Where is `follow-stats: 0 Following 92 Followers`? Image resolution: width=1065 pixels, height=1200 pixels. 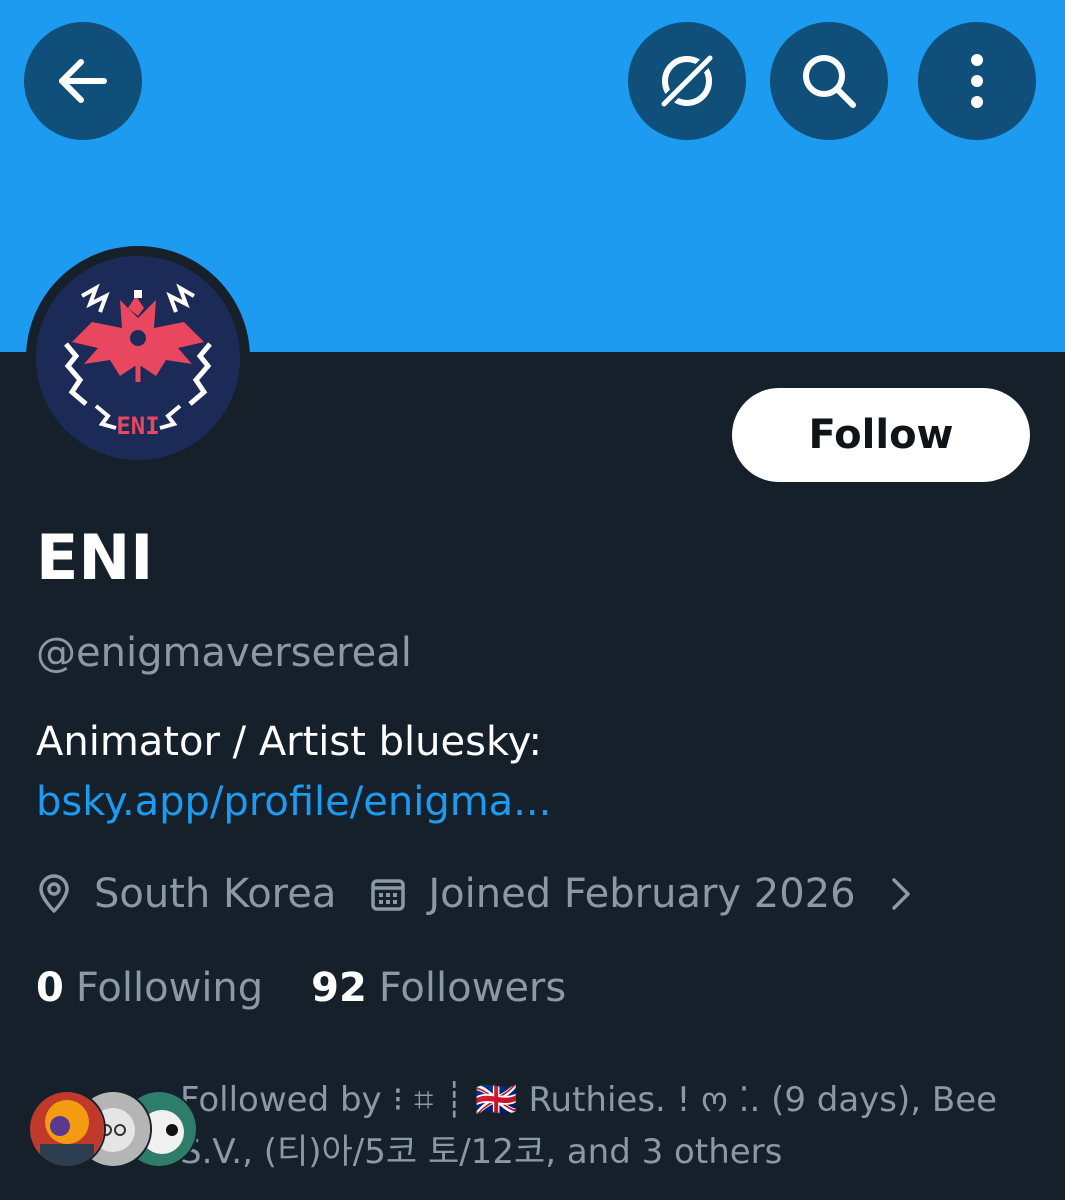
follow-stats: 0 Following 92 Followers is located at coordinates (301, 988).